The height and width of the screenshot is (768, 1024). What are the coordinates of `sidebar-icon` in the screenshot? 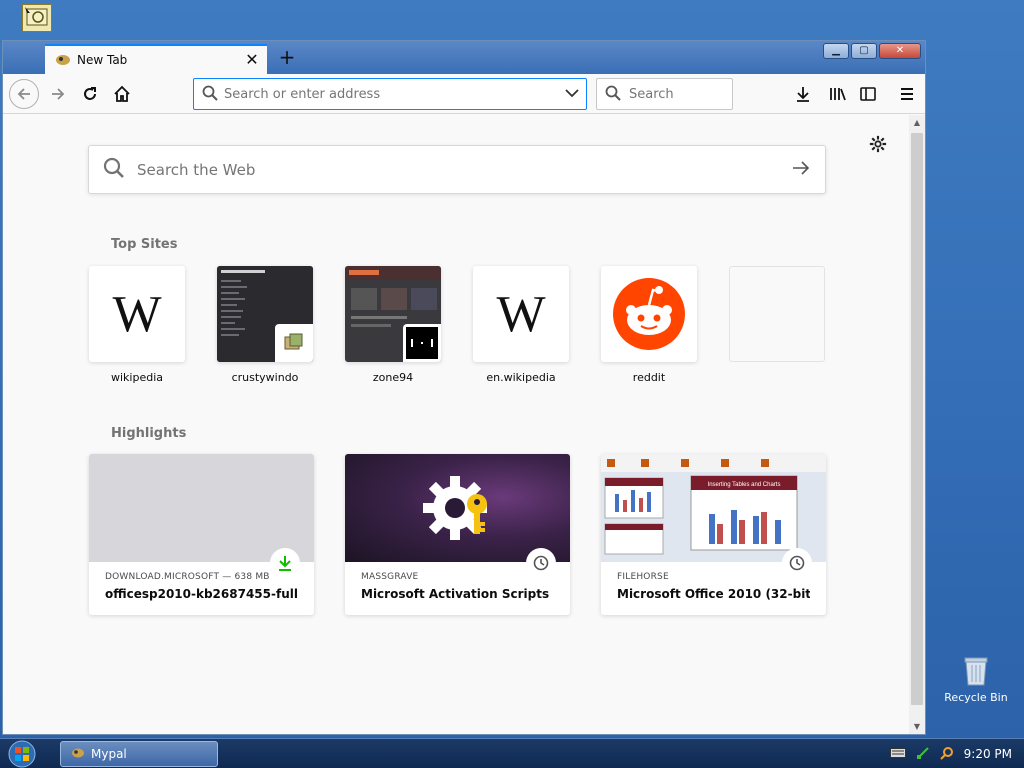 It's located at (868, 94).